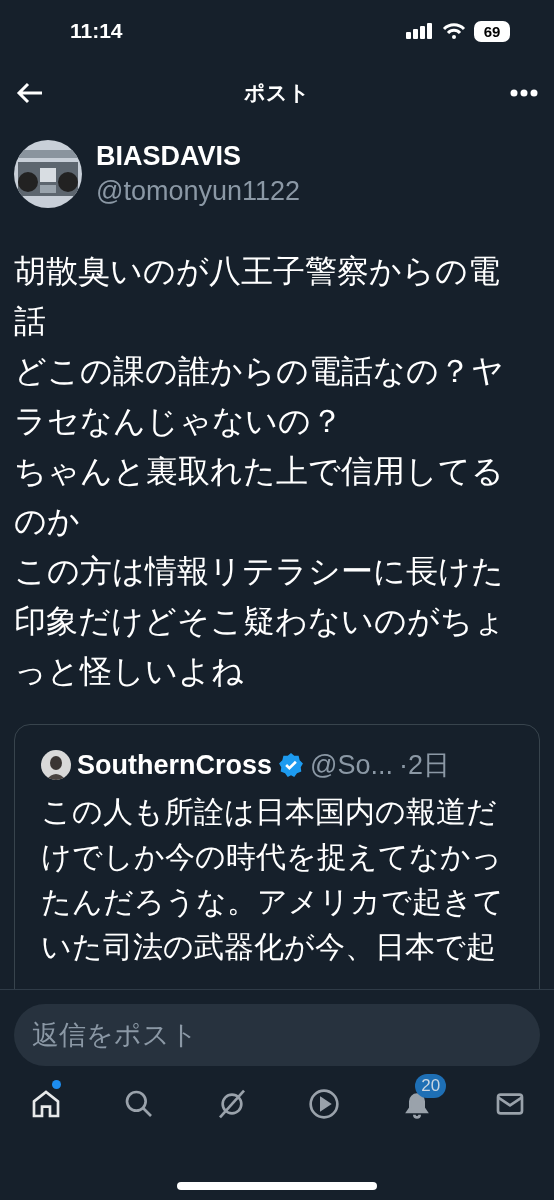  What do you see at coordinates (259, 396) in the screenshot?
I see `post-text: どこの課の誰からの電話なの？ヤラセなんじゃないの？` at bounding box center [259, 396].